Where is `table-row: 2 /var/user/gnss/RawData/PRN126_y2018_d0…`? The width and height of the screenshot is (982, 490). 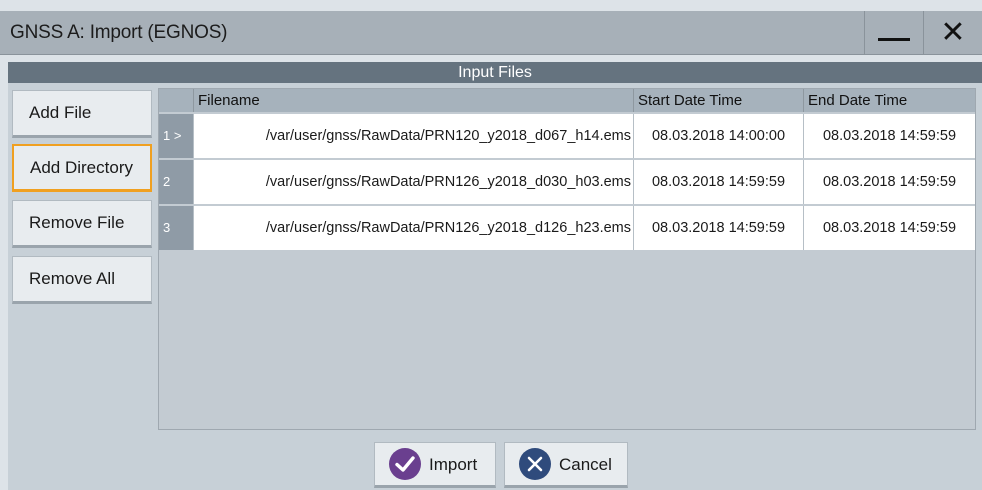
table-row: 2 /var/user/gnss/RawData/PRN126_y2018_d0… is located at coordinates (567, 182).